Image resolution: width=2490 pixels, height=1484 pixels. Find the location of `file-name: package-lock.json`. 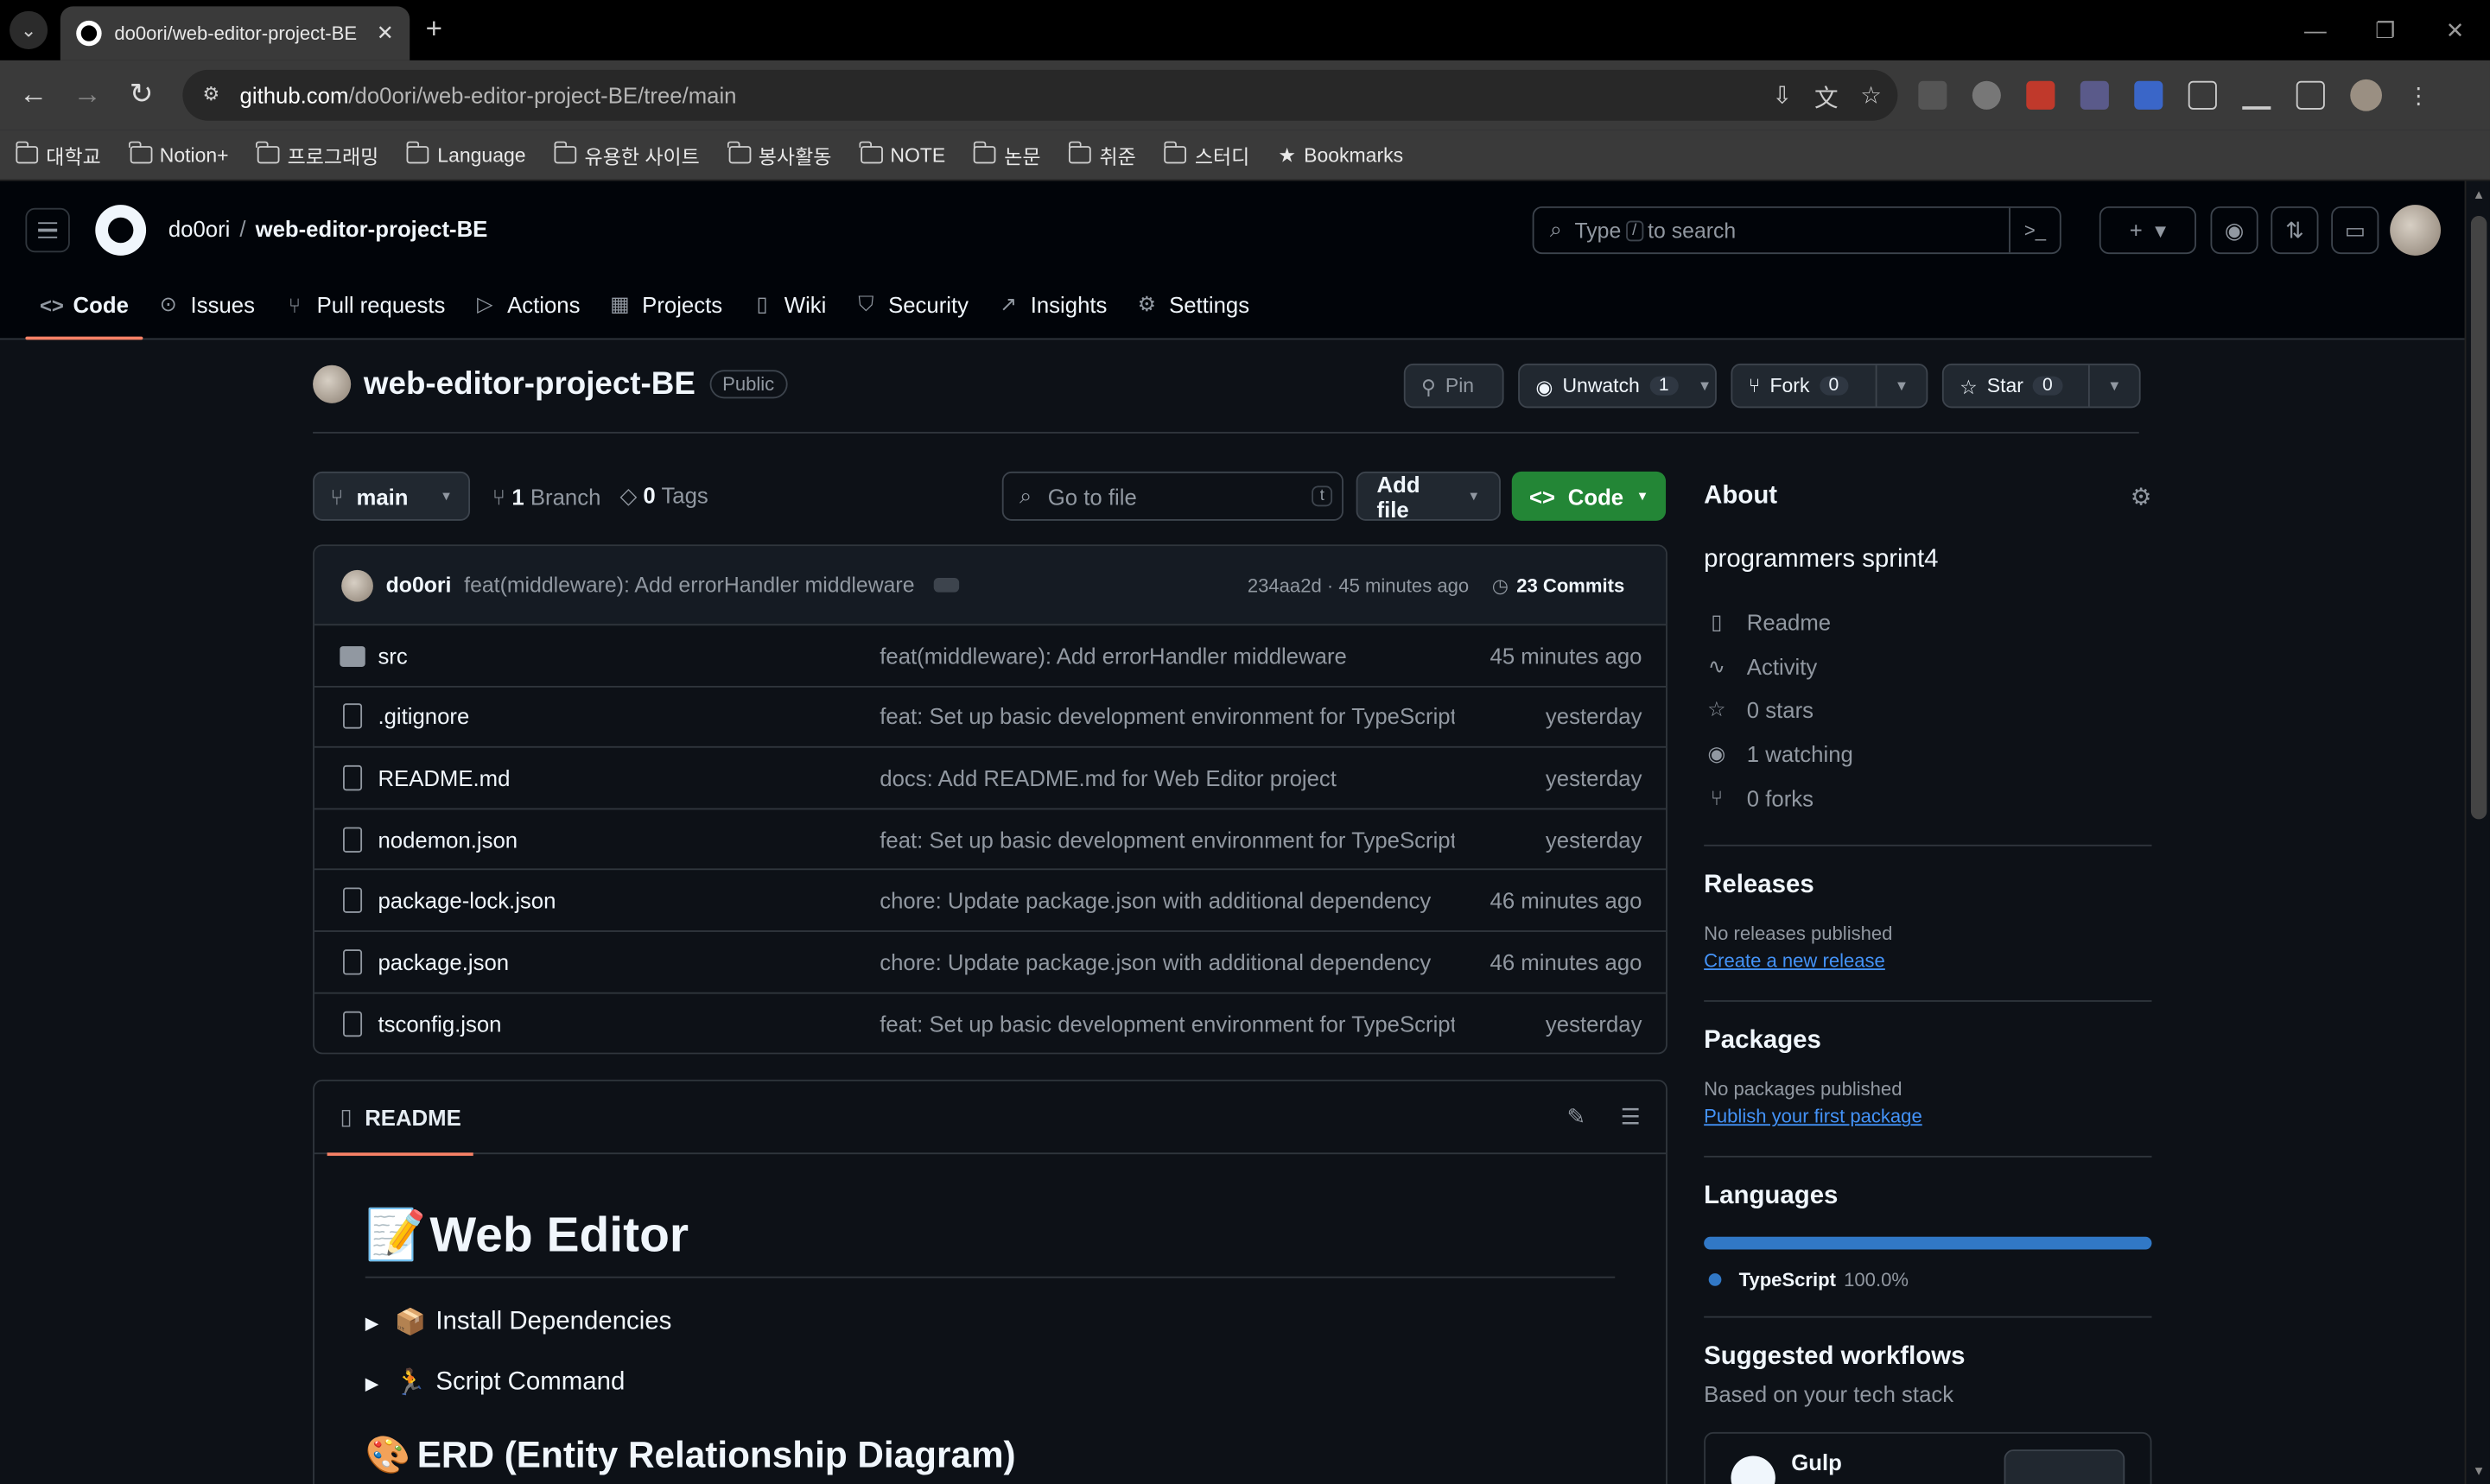

file-name: package-lock.json is located at coordinates (467, 900).